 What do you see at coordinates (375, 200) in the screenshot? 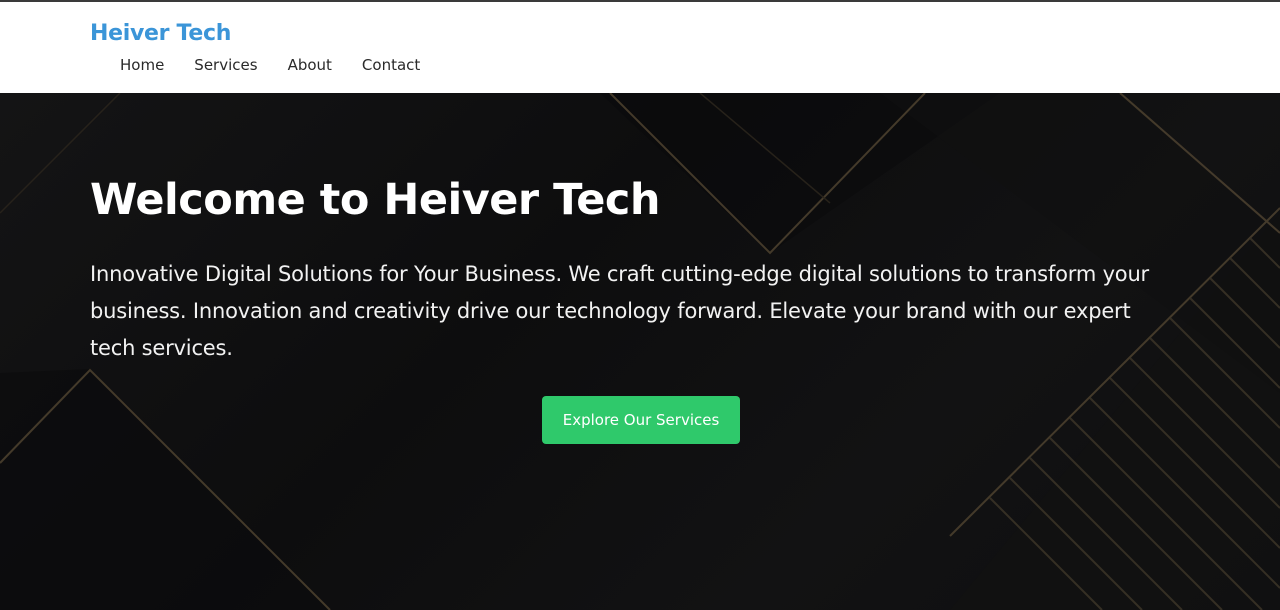
I see `hero-title: Welcome to Heiver Tech` at bounding box center [375, 200].